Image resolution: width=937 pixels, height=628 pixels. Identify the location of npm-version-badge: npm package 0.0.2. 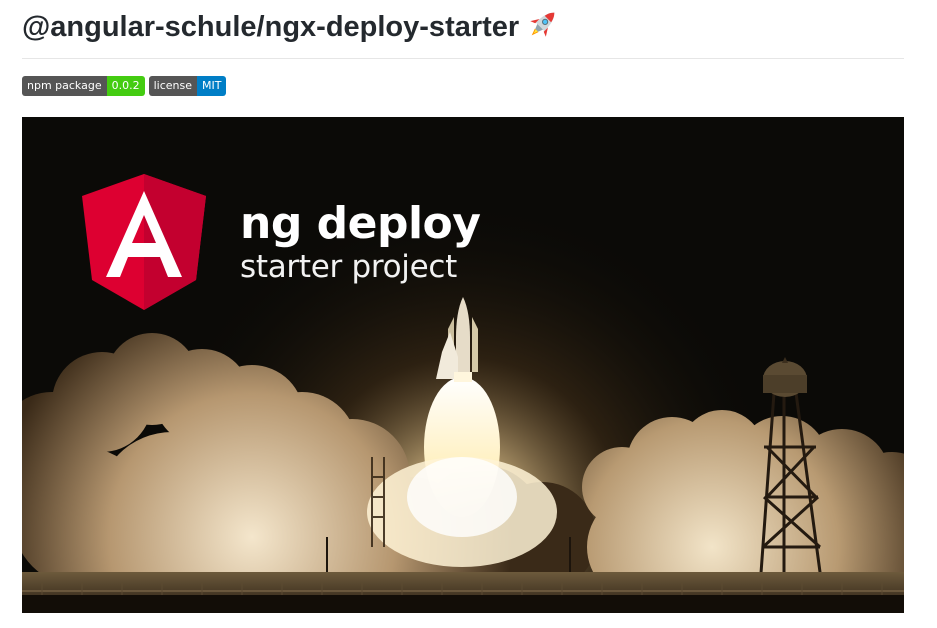
(83, 86).